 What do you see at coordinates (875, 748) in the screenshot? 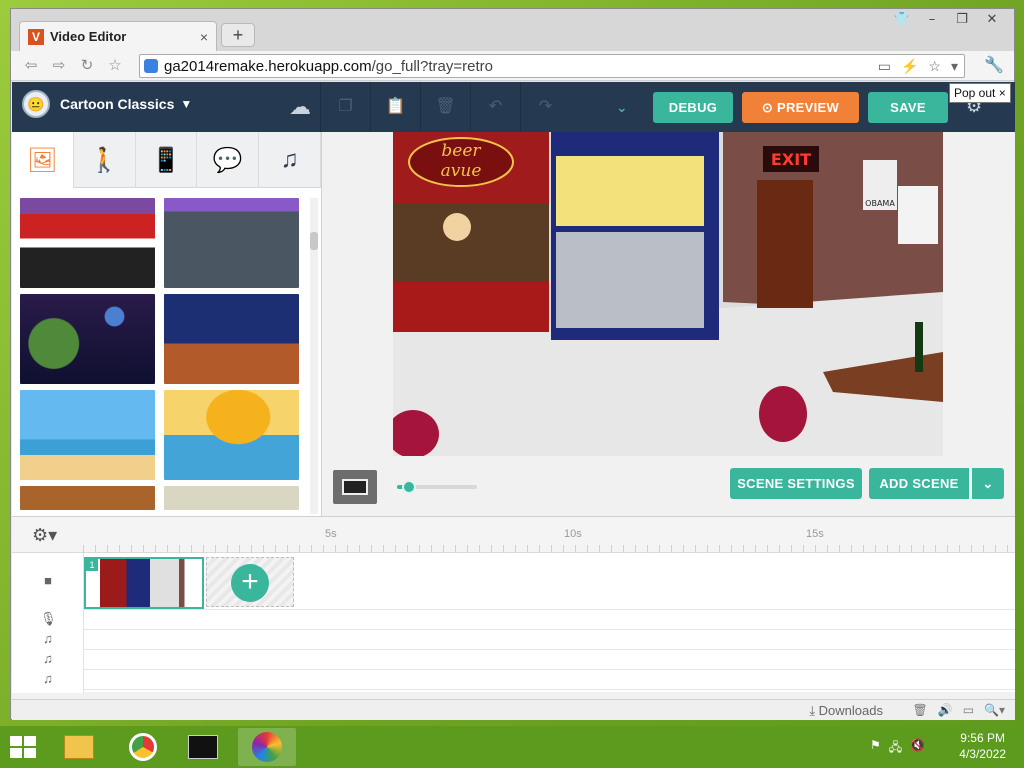
I see `action-center-flag-icon: ⚑` at bounding box center [875, 748].